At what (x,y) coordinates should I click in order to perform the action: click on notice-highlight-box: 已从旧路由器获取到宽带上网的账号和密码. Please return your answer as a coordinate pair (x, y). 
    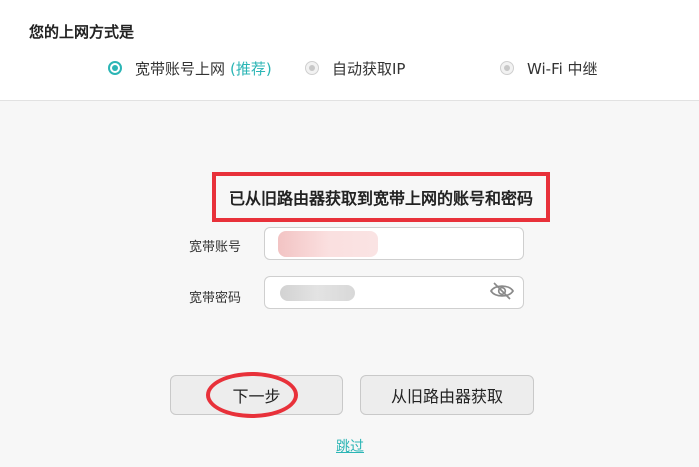
    Looking at the image, I should click on (381, 197).